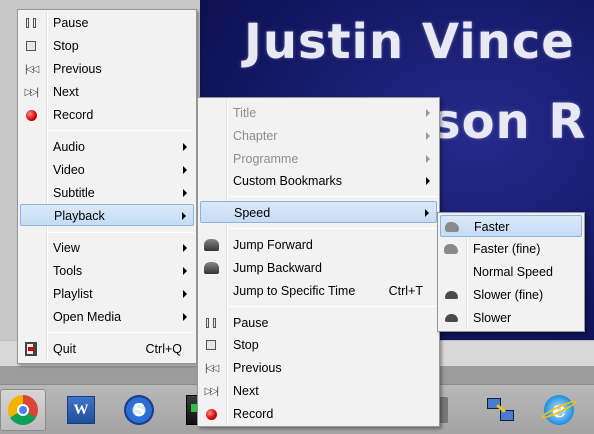 This screenshot has height=434, width=594. I want to click on menu-item-faster: Faster, so click(511, 226).